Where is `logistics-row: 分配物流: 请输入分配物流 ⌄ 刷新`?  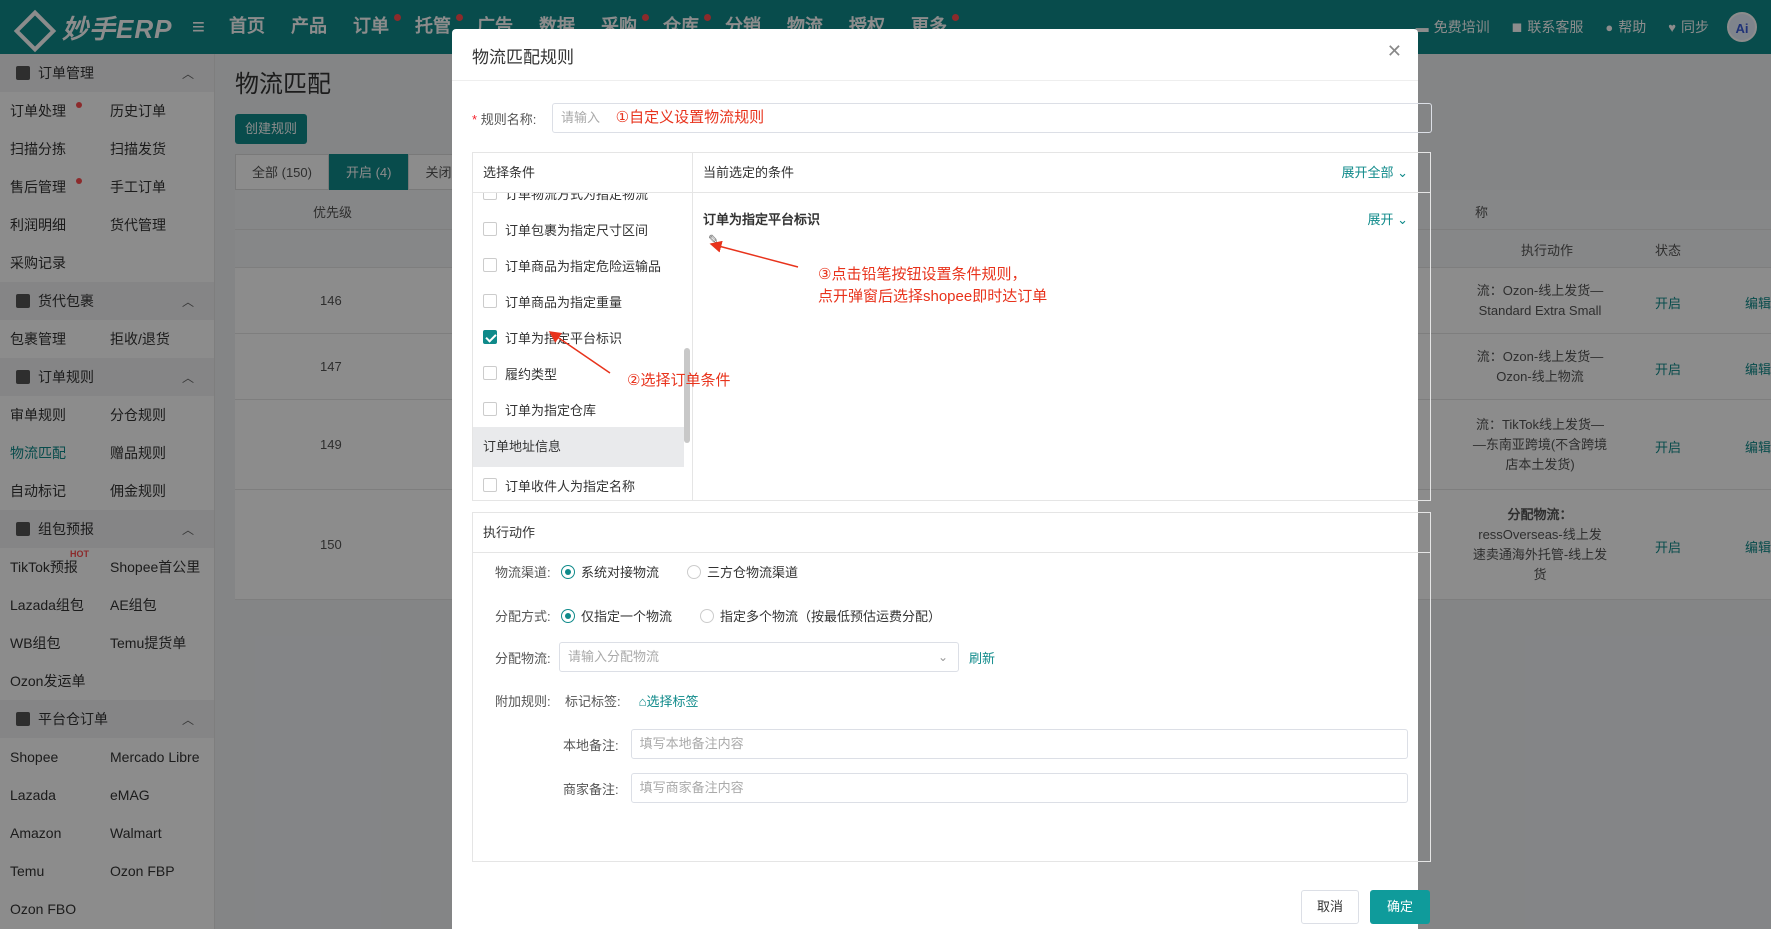
logistics-row: 分配物流: 请输入分配物流 ⌄ 刷新 is located at coordinates (745, 657).